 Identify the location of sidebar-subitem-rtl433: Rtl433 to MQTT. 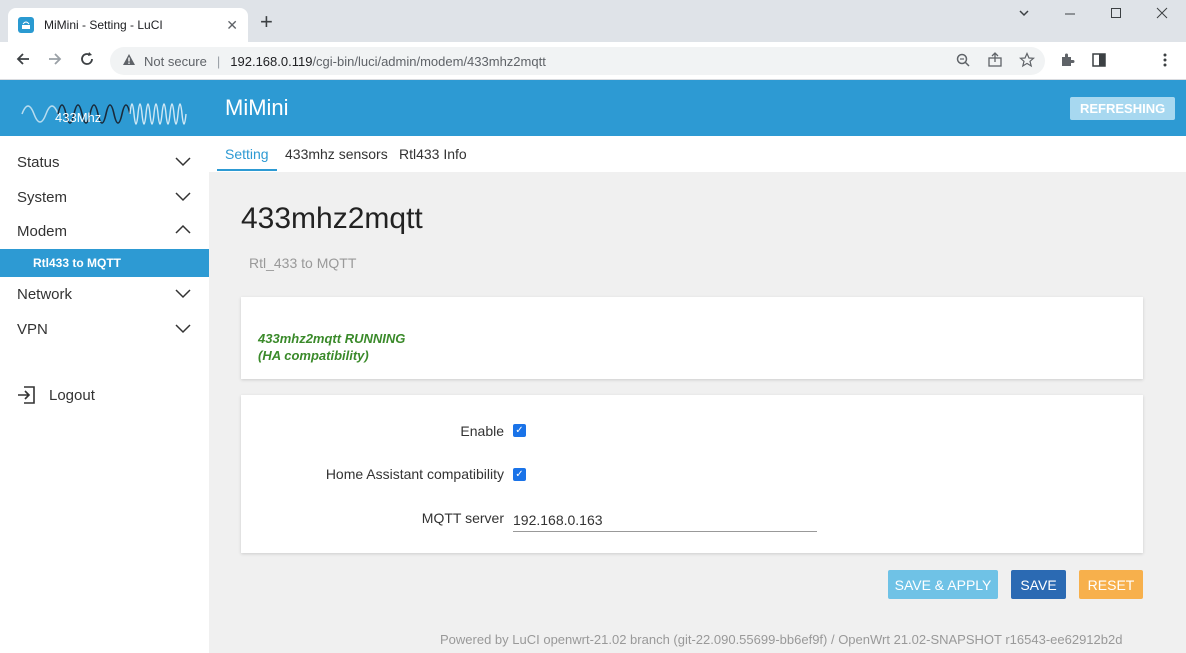
(104, 263).